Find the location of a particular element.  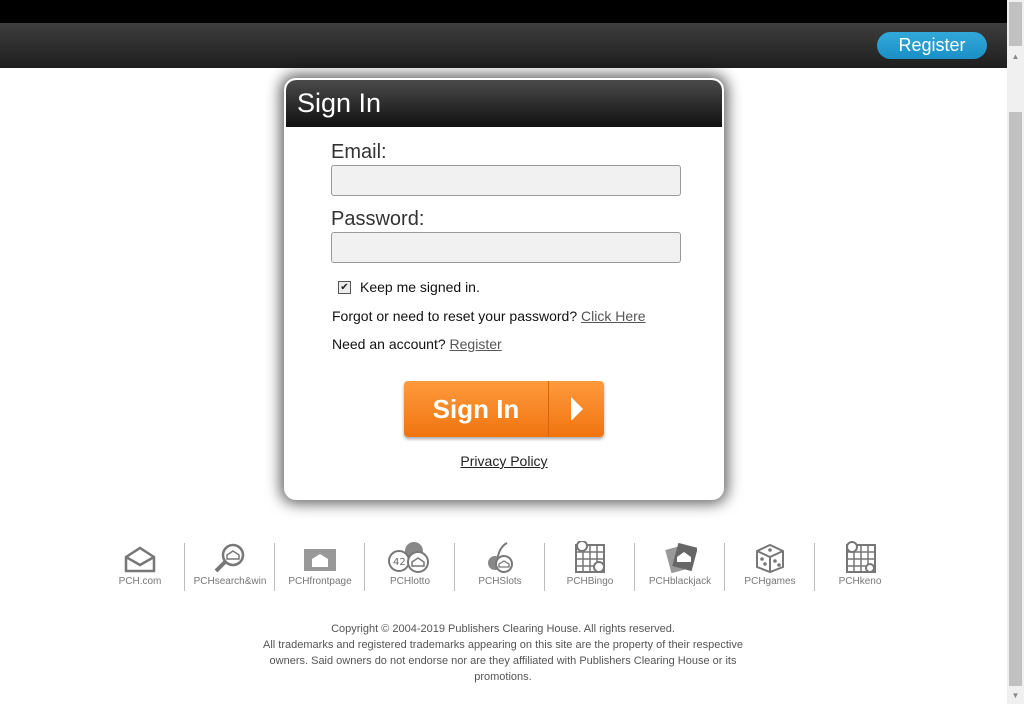

top-black-bar is located at coordinates (503, 11).